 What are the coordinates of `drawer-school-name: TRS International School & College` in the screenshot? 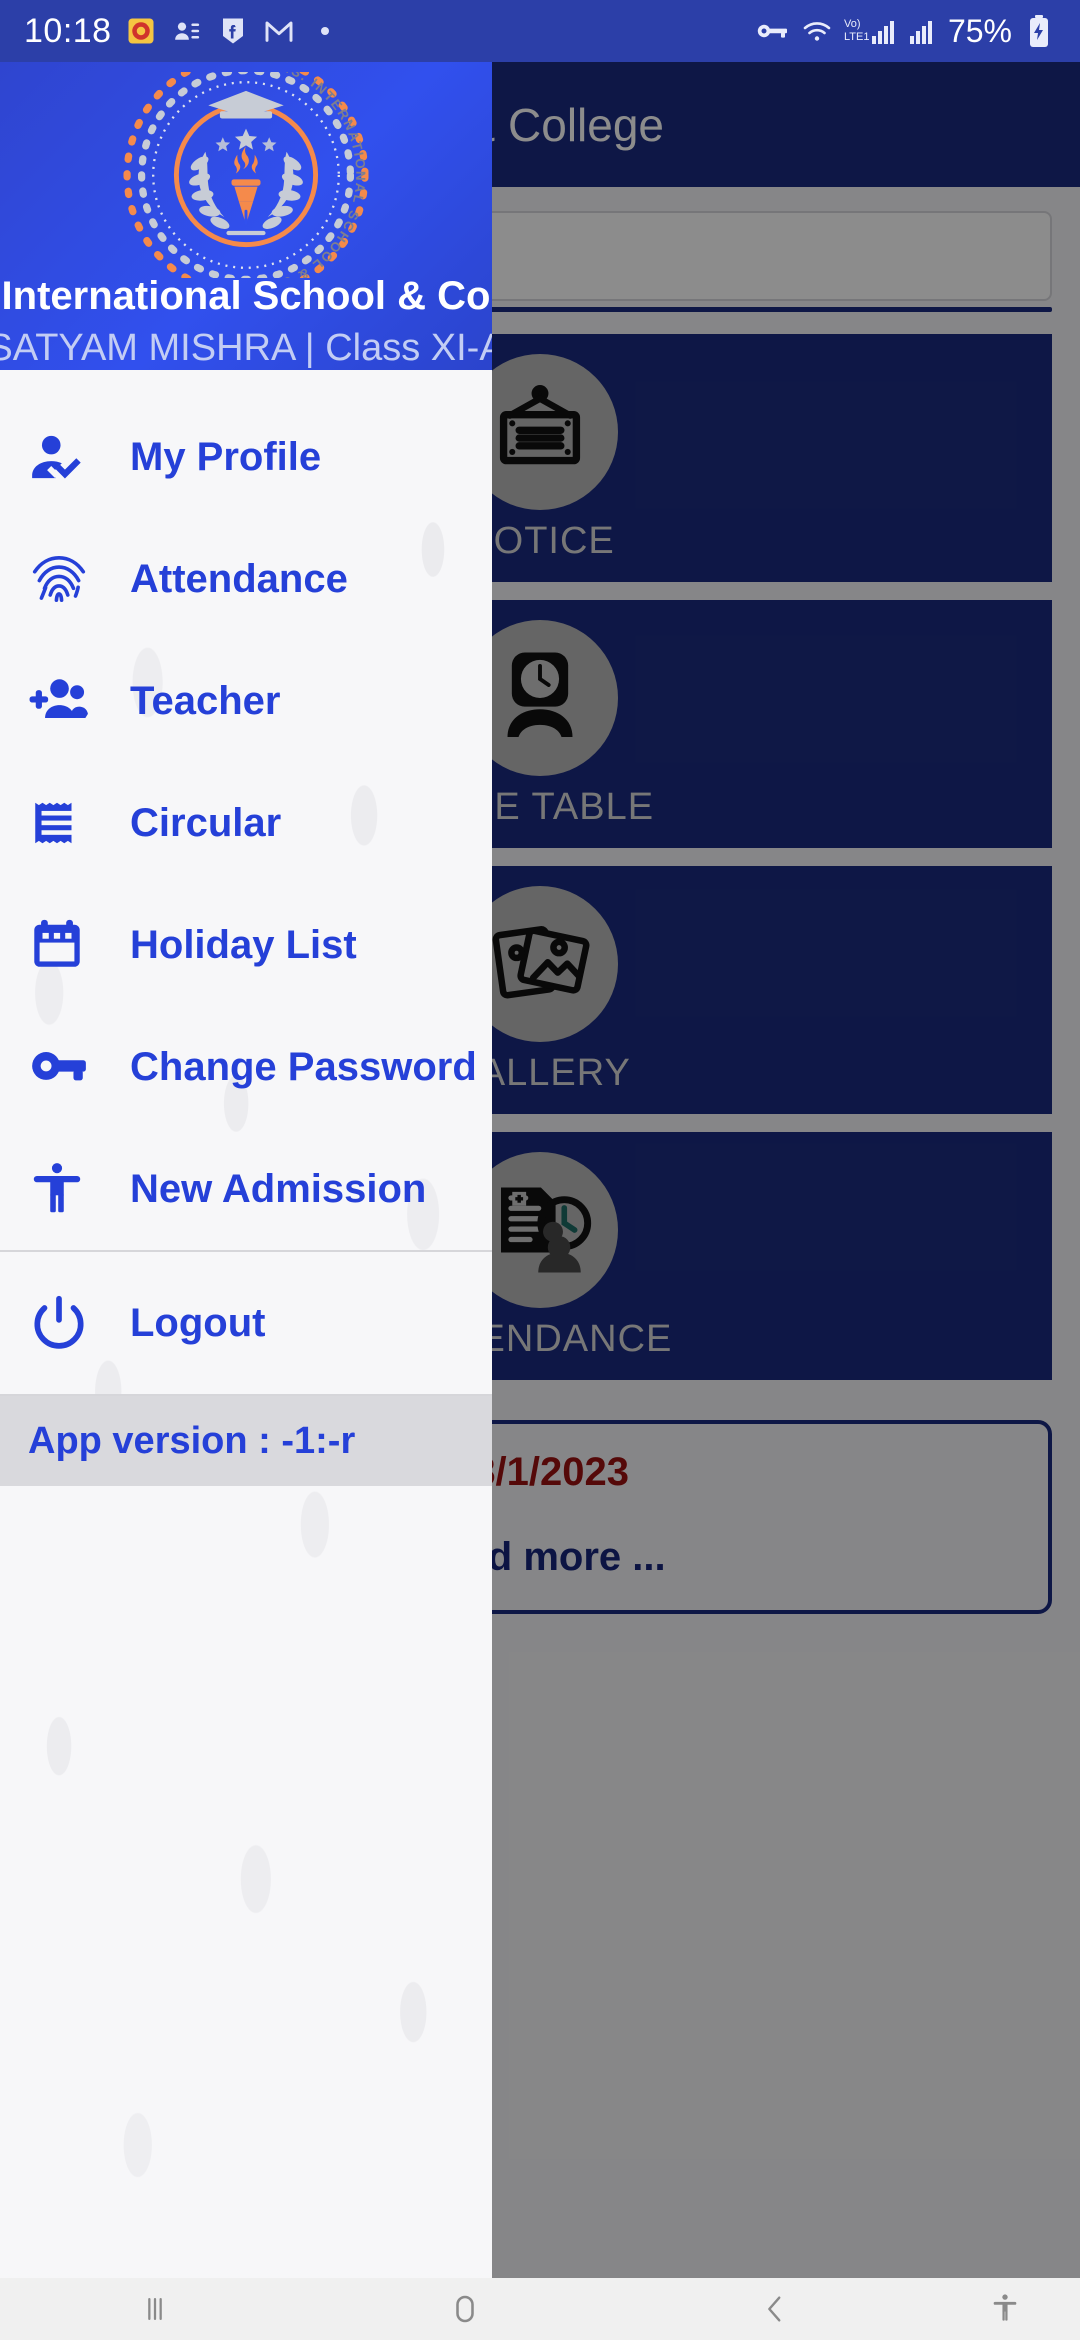 It's located at (246, 296).